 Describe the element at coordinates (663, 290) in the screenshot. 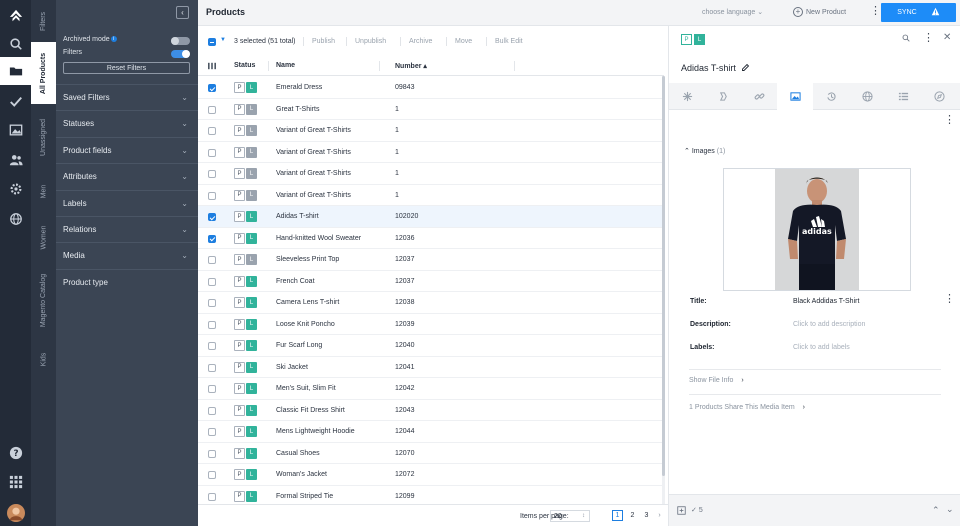

I see `table-scrollbar` at that location.